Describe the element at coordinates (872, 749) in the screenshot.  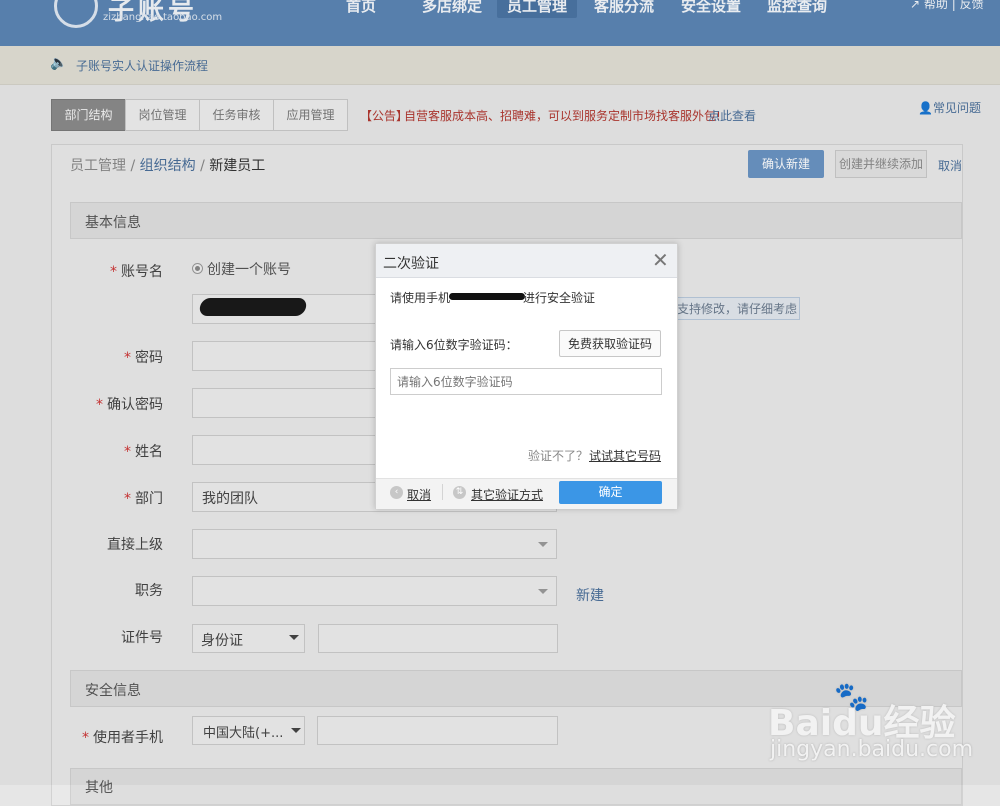
I see `watermark-url: jingyan.baidu.com` at that location.